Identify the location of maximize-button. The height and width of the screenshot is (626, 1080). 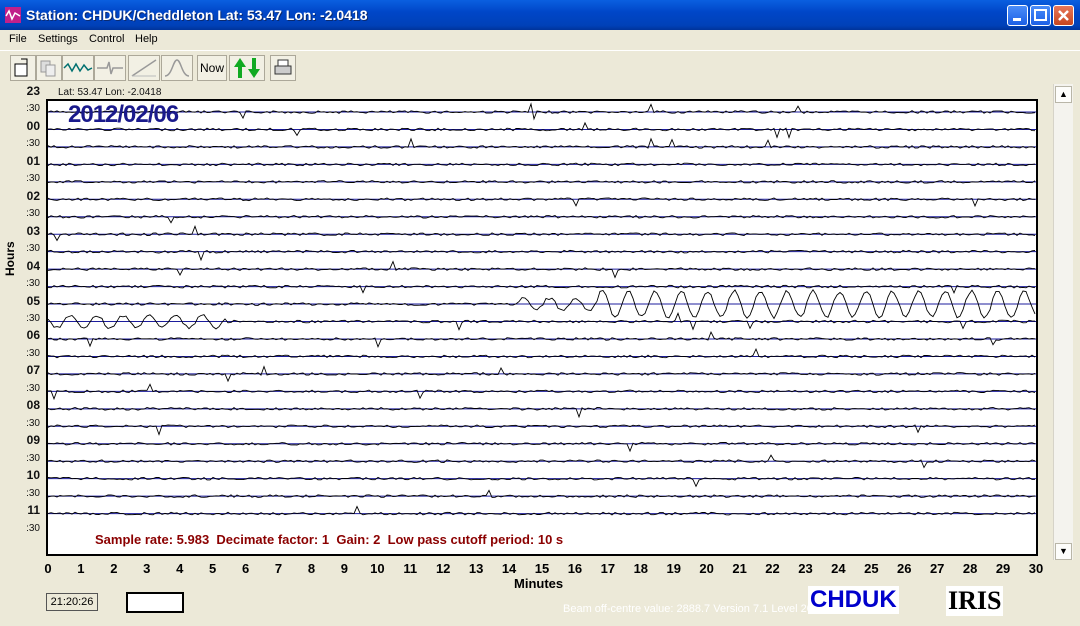
(1040, 15).